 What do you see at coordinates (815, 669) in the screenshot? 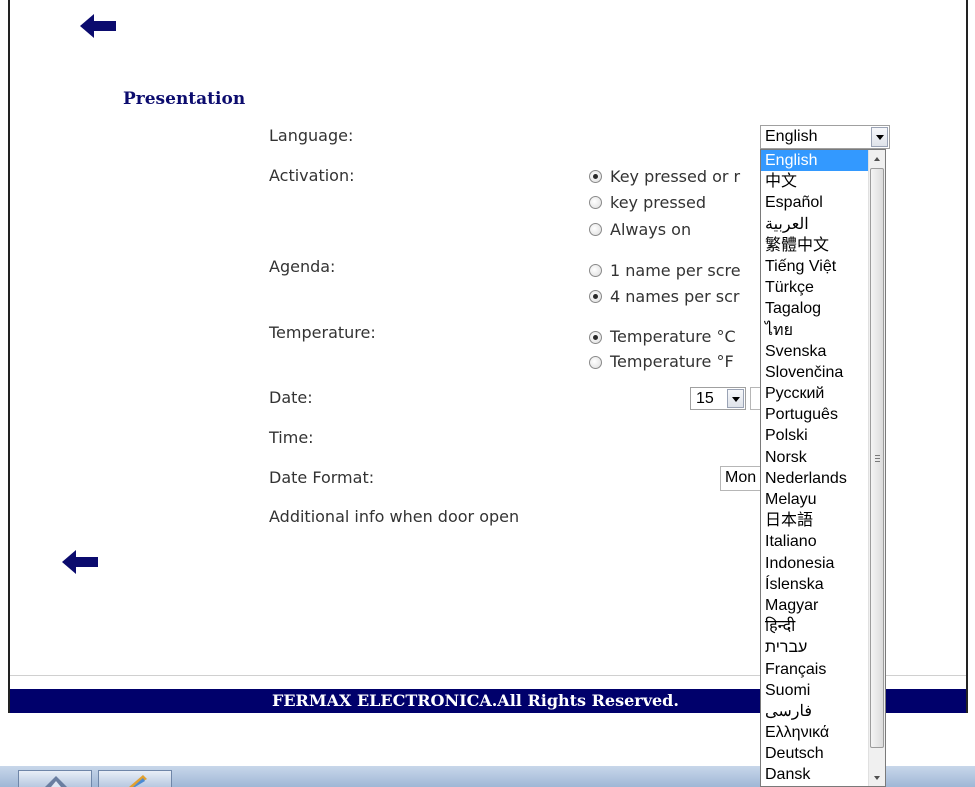
I see `language-option: Français` at bounding box center [815, 669].